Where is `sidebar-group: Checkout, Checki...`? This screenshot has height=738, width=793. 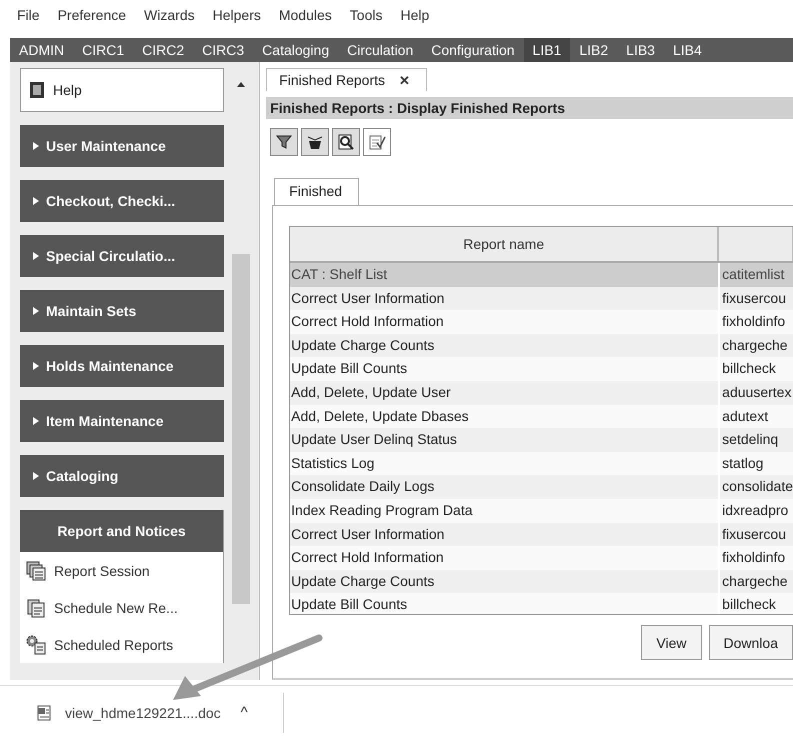 sidebar-group: Checkout, Checki... is located at coordinates (122, 201).